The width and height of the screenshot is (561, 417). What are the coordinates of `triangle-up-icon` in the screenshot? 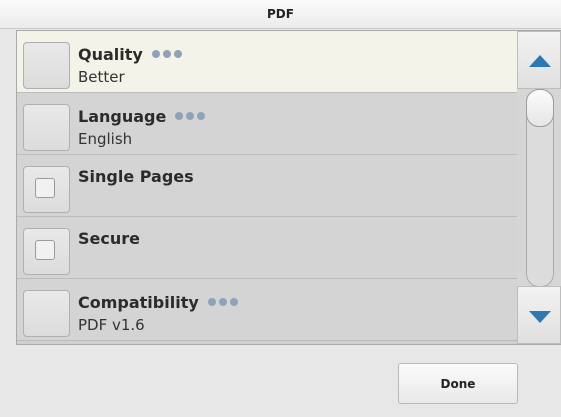 It's located at (540, 61).